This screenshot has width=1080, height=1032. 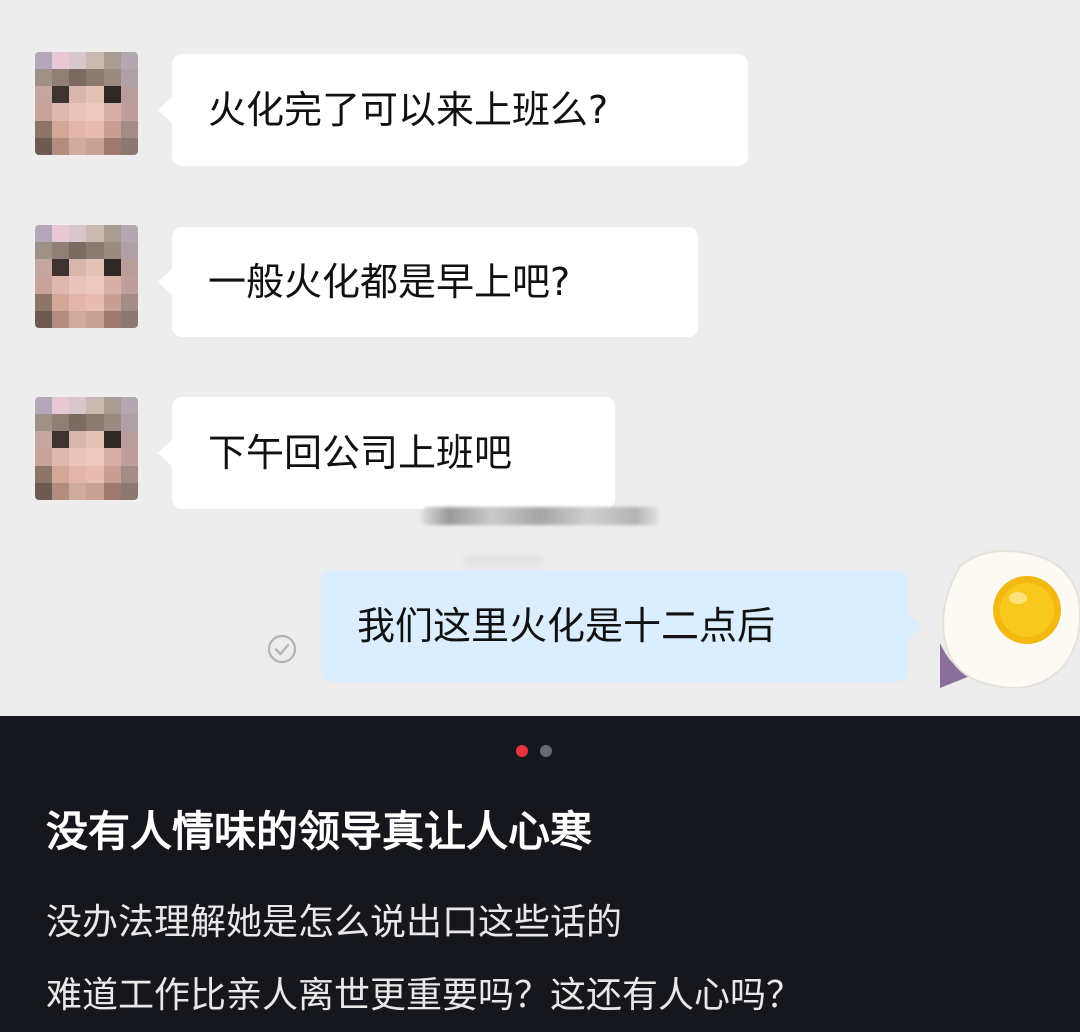 I want to click on message-bubble-incoming: 火化完了可以来上班么?, so click(x=453, y=110).